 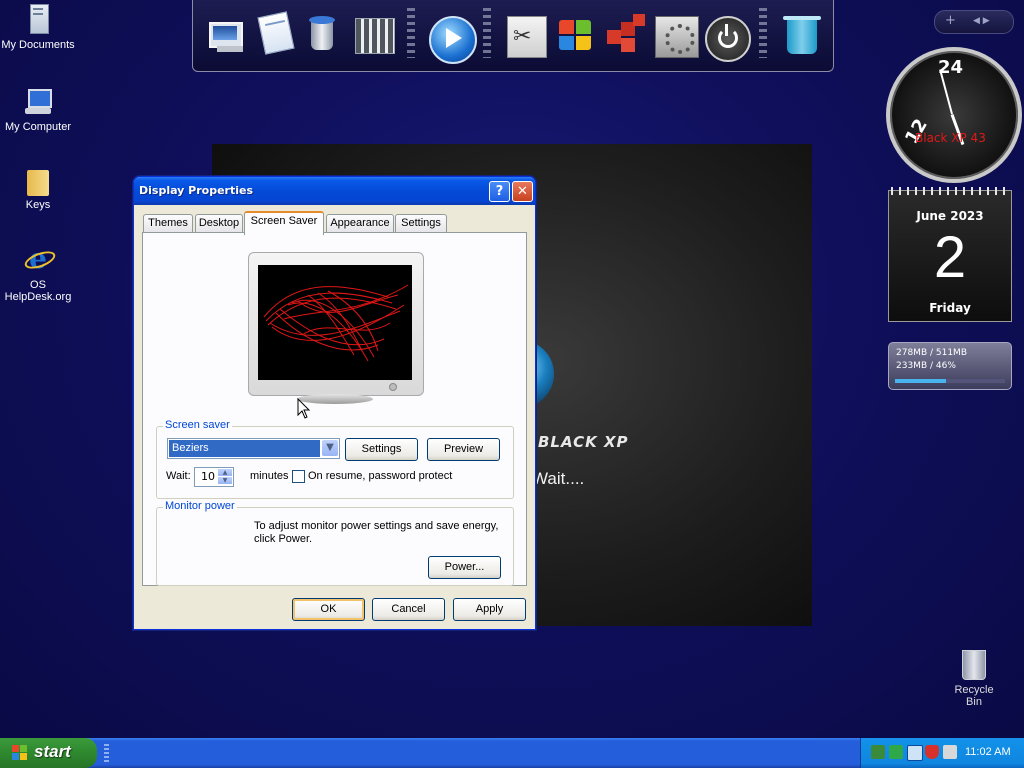 What do you see at coordinates (950, 191) in the screenshot?
I see `calendar-rings` at bounding box center [950, 191].